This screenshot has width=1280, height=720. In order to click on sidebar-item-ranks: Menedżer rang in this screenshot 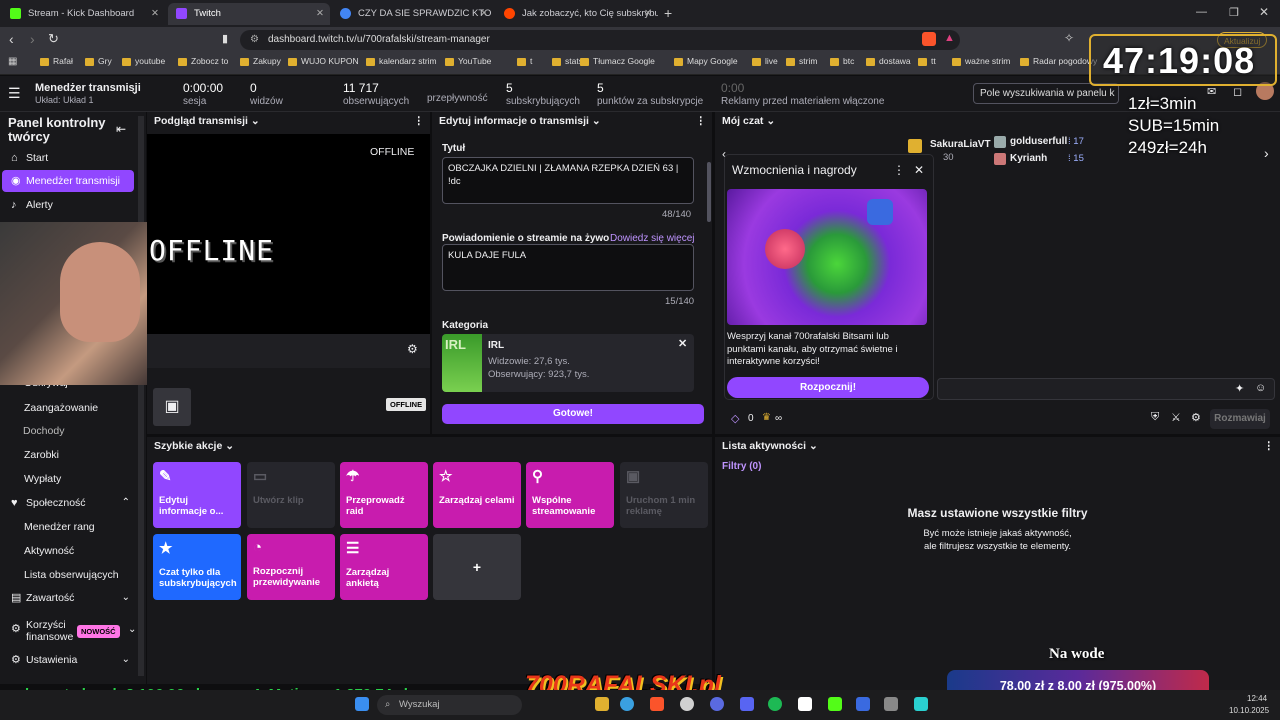, I will do `click(71, 527)`.